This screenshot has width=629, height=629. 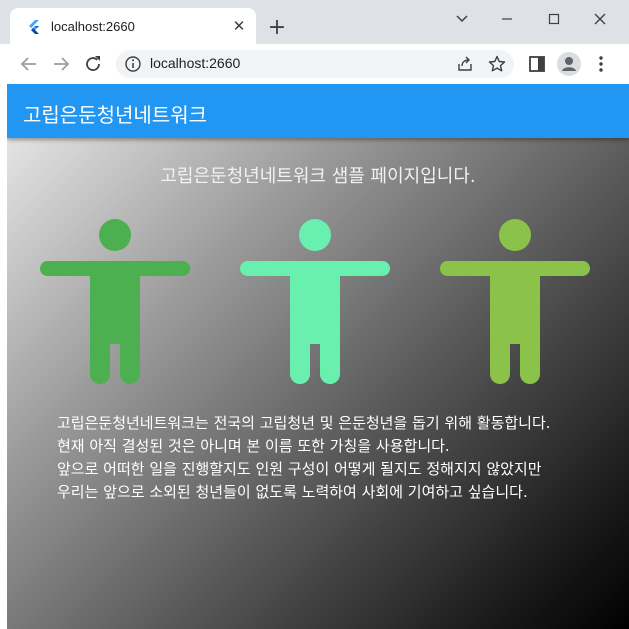 I want to click on share-icon, so click(x=465, y=64).